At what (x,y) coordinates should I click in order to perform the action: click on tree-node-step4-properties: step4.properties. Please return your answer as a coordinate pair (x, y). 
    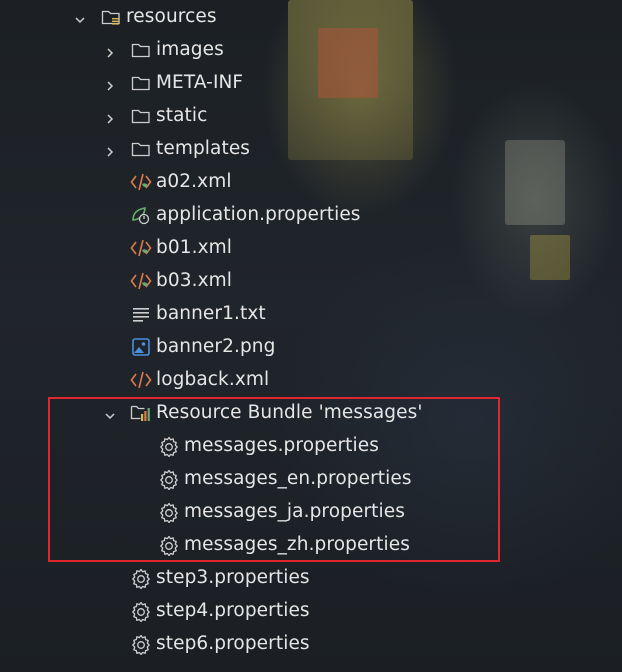
    Looking at the image, I should click on (220, 610).